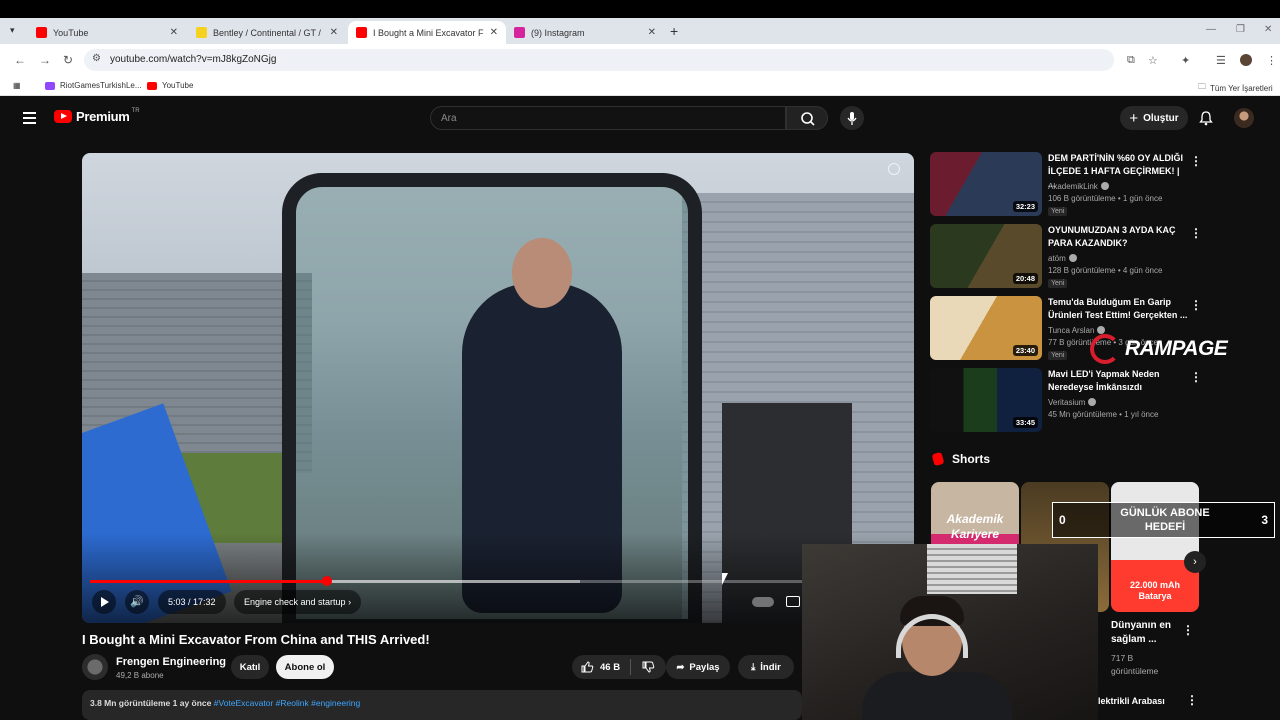 The height and width of the screenshot is (720, 1280). I want to click on tab-bentley: Bentley / Continental / GT / BAŞ ✕, so click(267, 32).